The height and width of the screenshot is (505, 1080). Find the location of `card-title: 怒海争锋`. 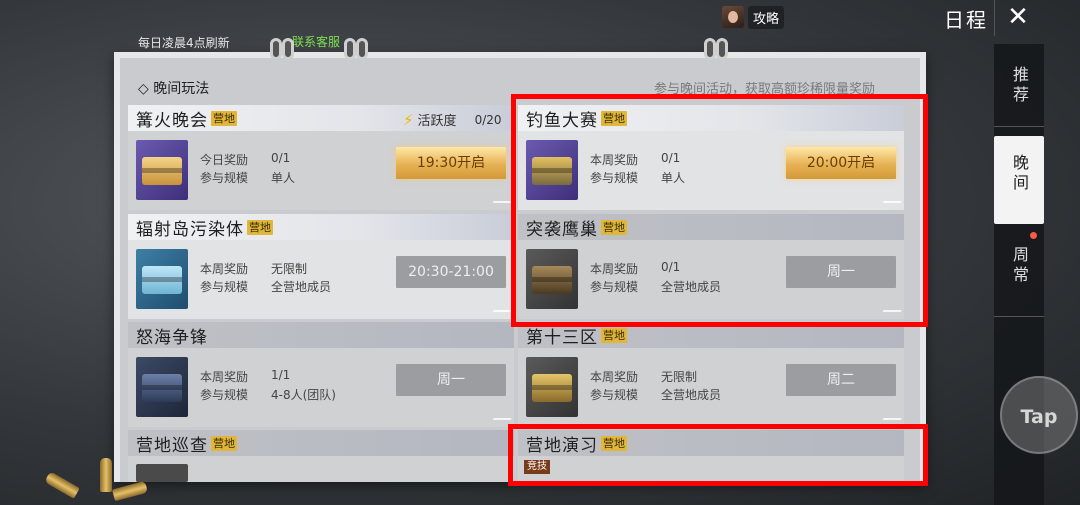

card-title: 怒海争锋 is located at coordinates (172, 337).